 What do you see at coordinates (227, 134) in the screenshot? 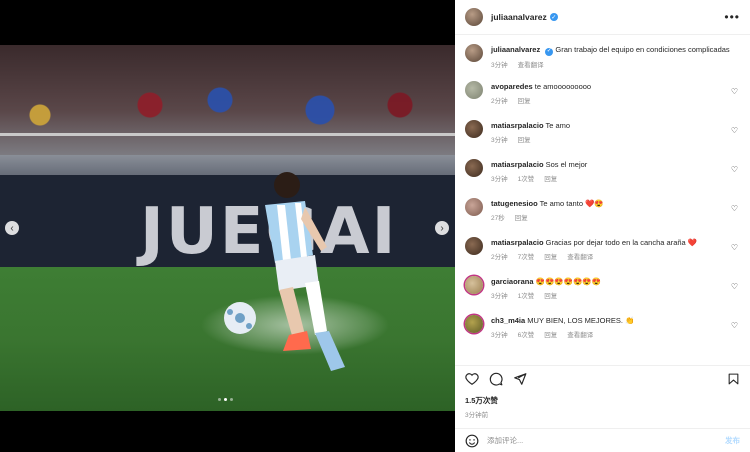
I see `stadium-rail` at bounding box center [227, 134].